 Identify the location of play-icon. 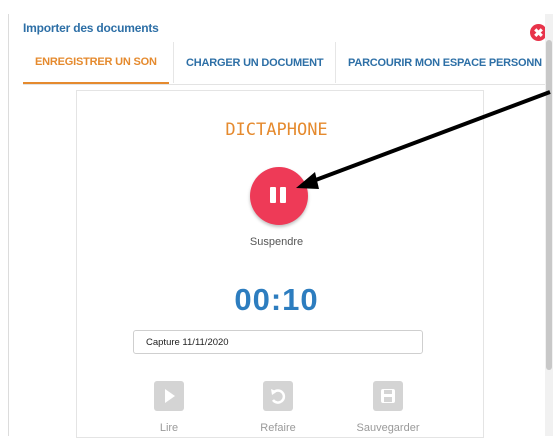
(170, 396).